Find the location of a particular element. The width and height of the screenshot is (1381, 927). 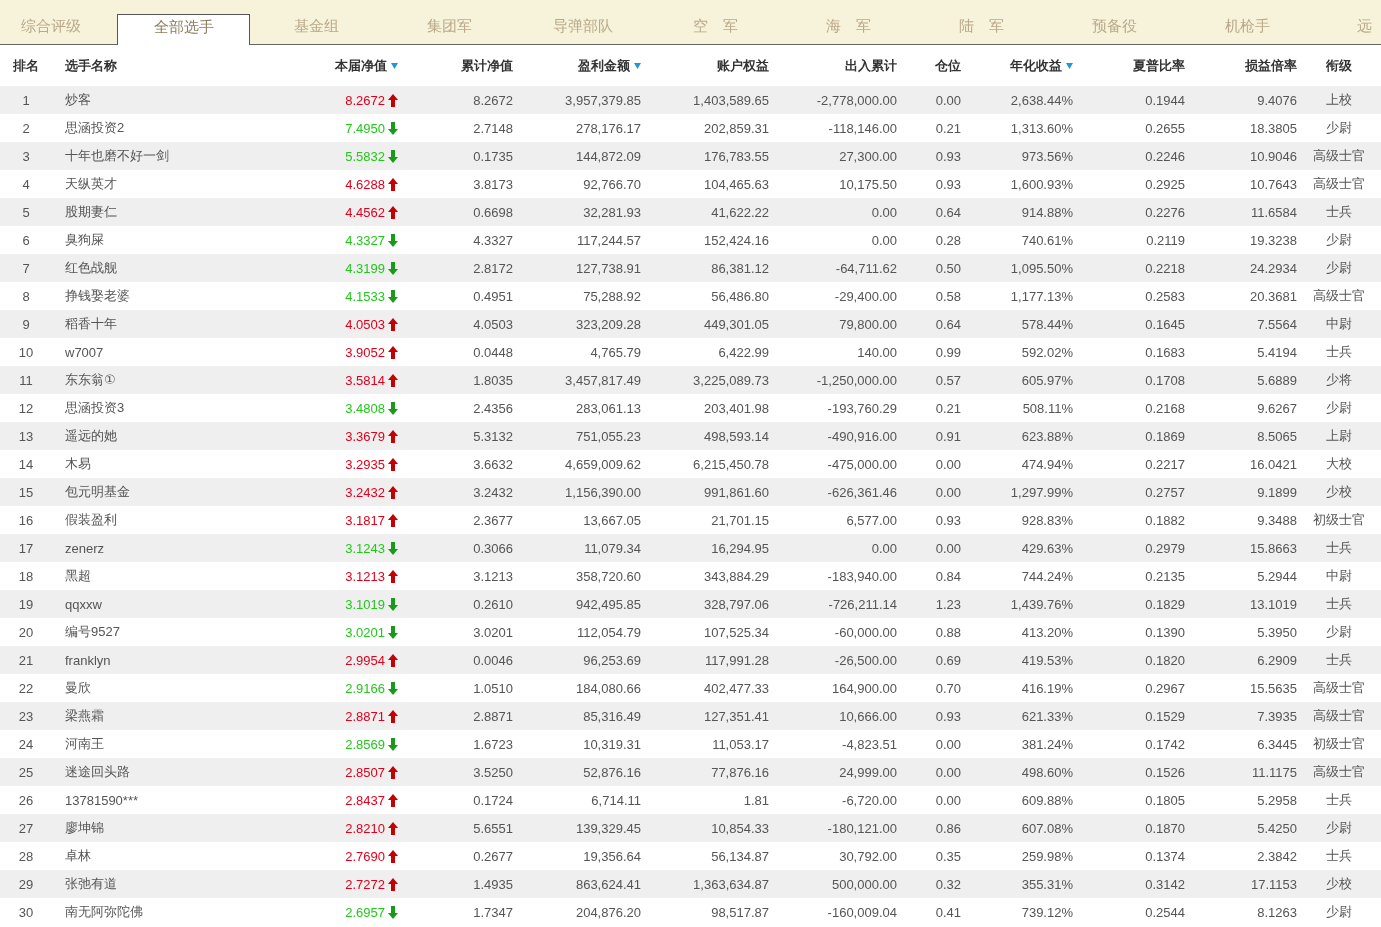

table-cell: 4.0503 is located at coordinates (493, 324).